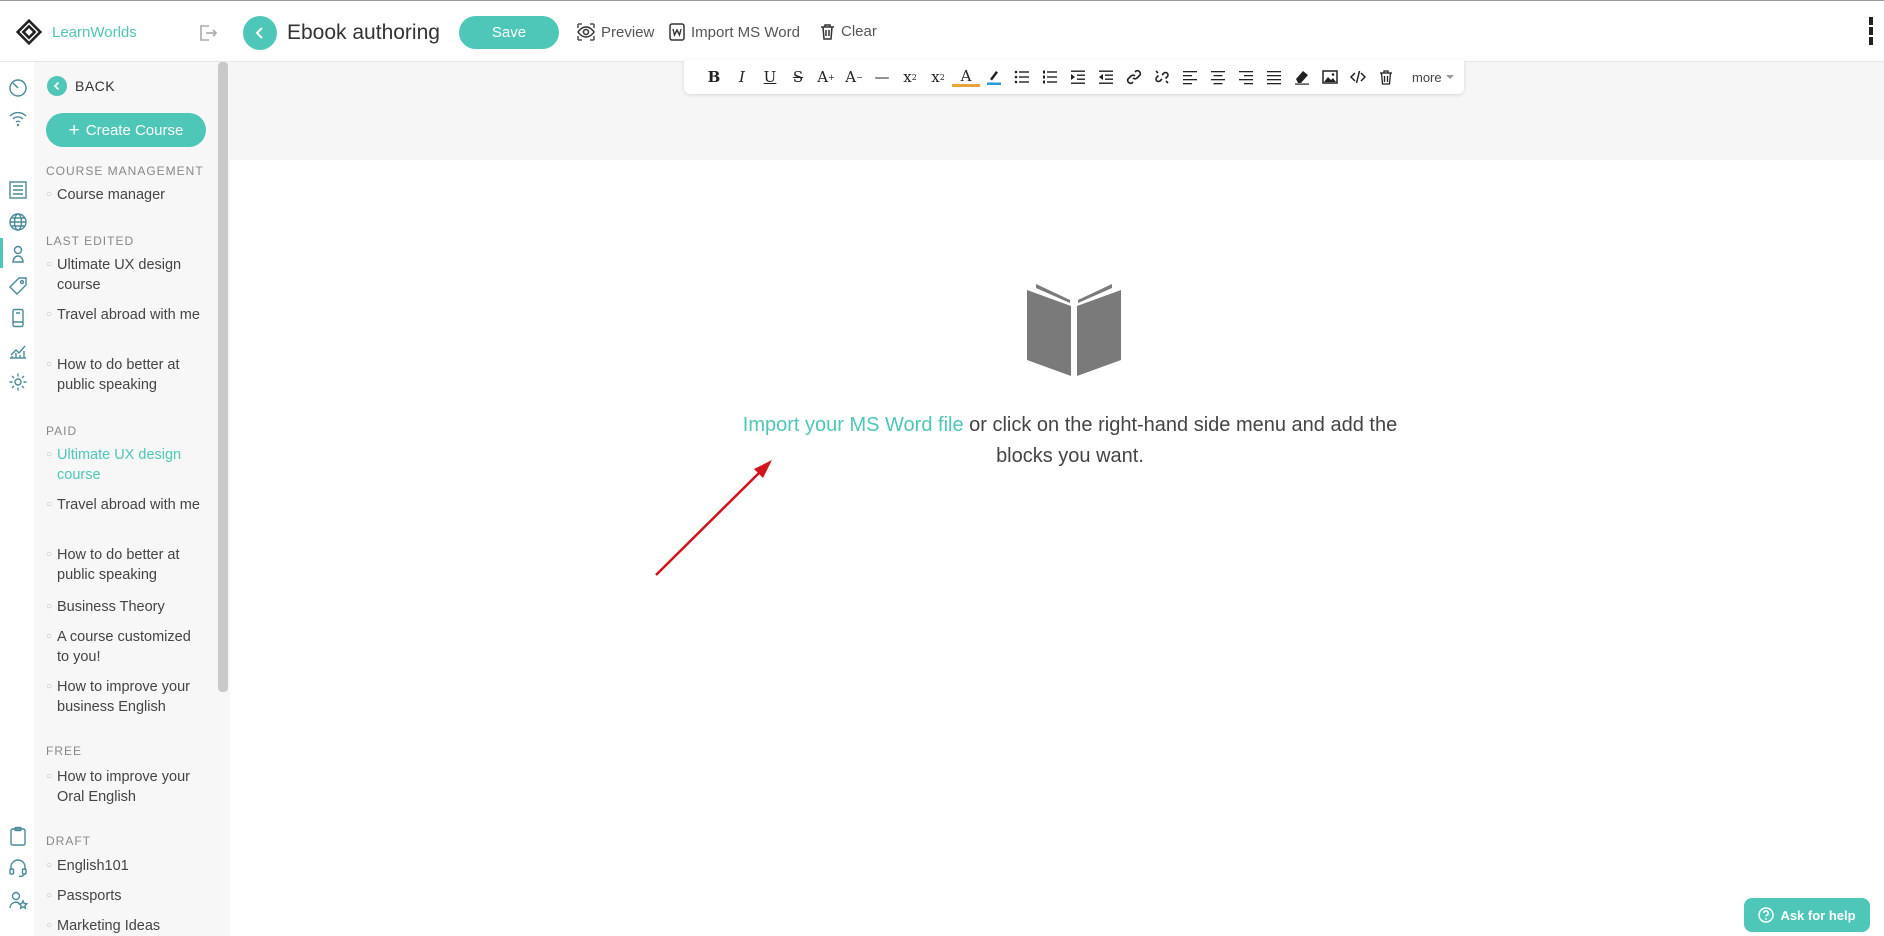 This screenshot has width=1884, height=936. I want to click on link-icon, so click(1134, 77).